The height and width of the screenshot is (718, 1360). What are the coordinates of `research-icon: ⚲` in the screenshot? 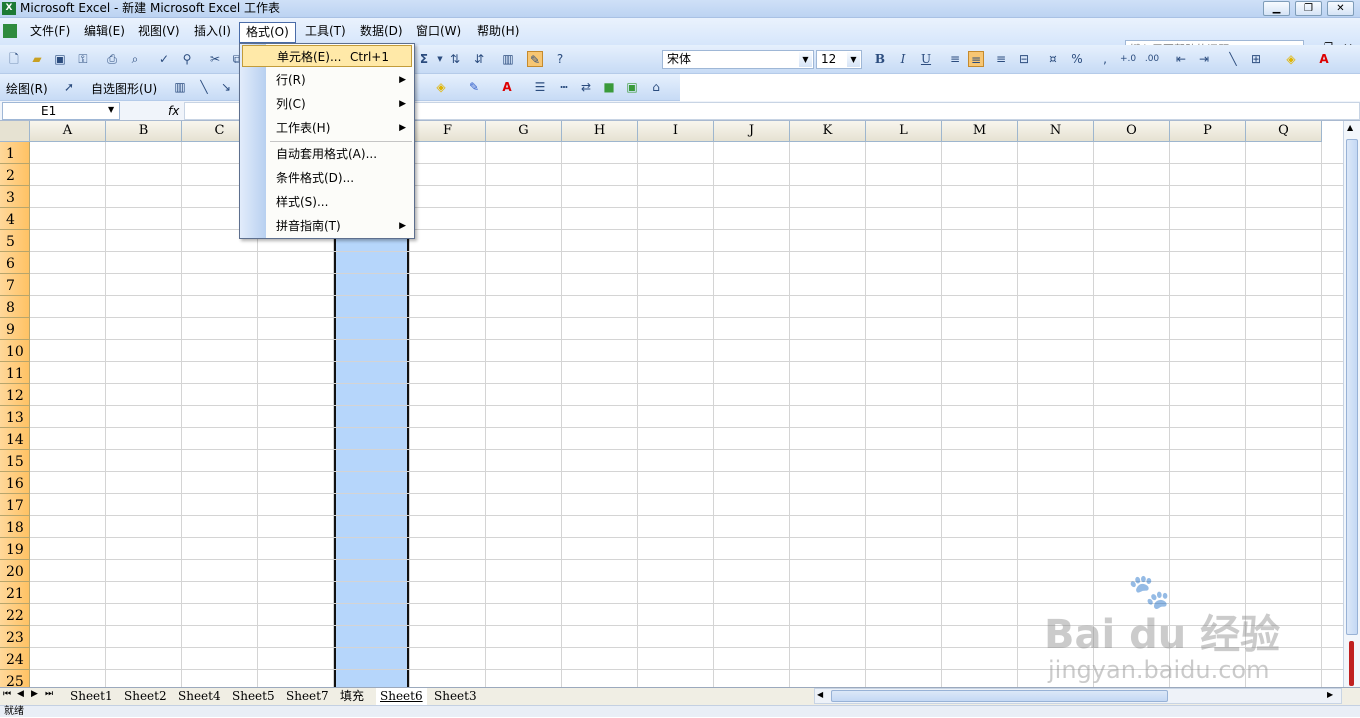 It's located at (187, 59).